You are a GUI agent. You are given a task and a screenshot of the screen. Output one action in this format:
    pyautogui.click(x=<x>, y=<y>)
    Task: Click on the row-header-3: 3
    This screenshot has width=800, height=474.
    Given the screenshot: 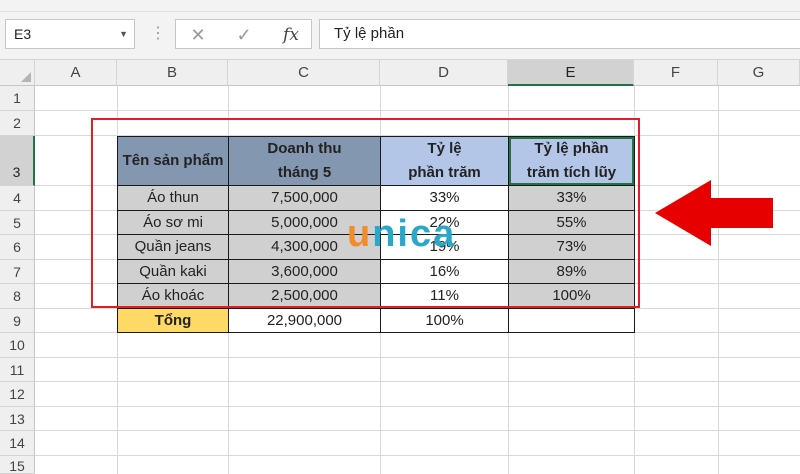 What is the action you would take?
    pyautogui.click(x=17, y=161)
    